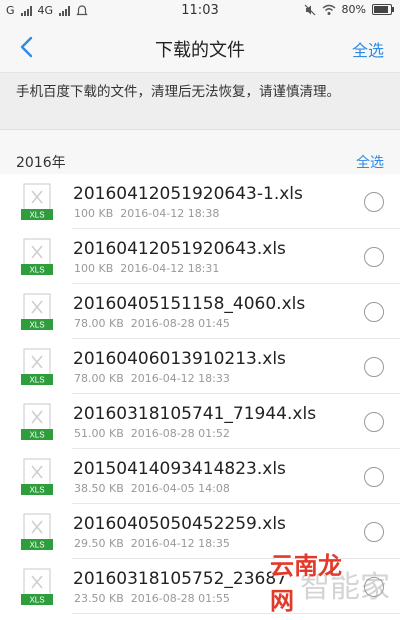  I want to click on file-meta: 100 KB 2016-04-12 18:31, so click(146, 268).